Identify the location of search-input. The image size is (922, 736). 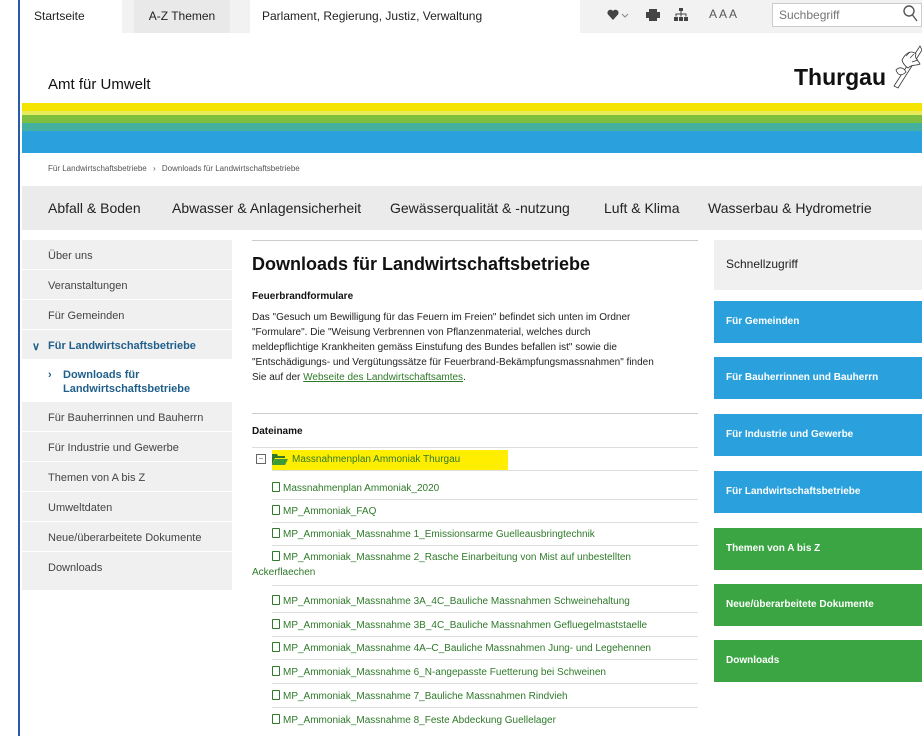
(839, 15).